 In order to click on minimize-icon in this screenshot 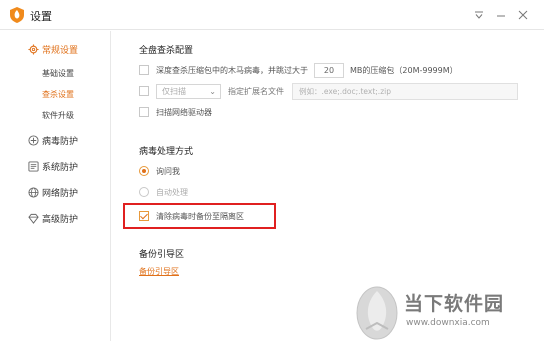, I will do `click(501, 15)`.